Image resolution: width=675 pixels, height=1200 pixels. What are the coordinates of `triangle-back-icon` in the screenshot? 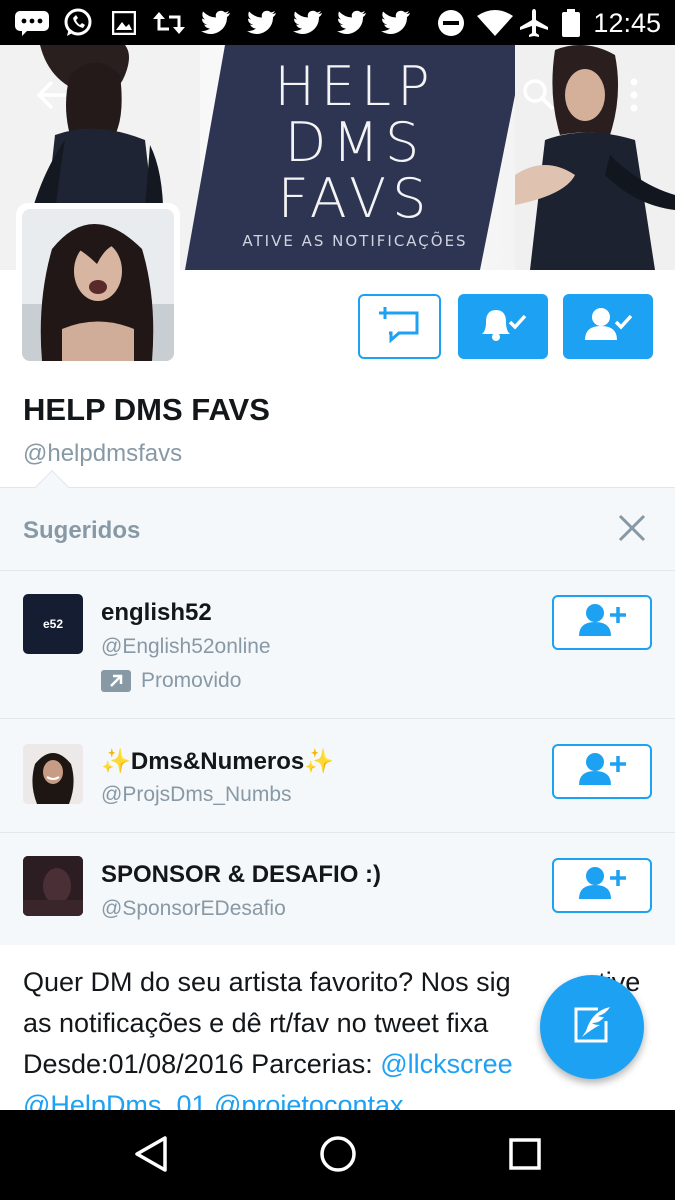 It's located at (151, 1156).